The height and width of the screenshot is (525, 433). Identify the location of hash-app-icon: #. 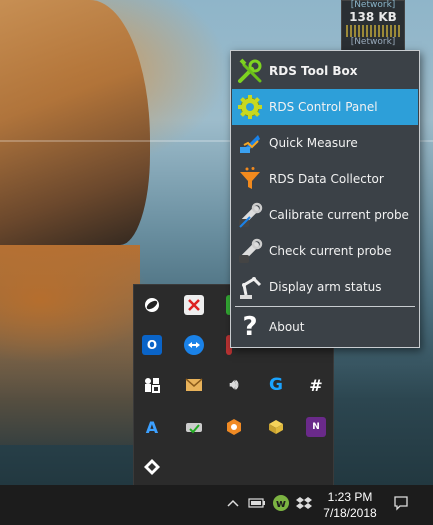
(316, 385).